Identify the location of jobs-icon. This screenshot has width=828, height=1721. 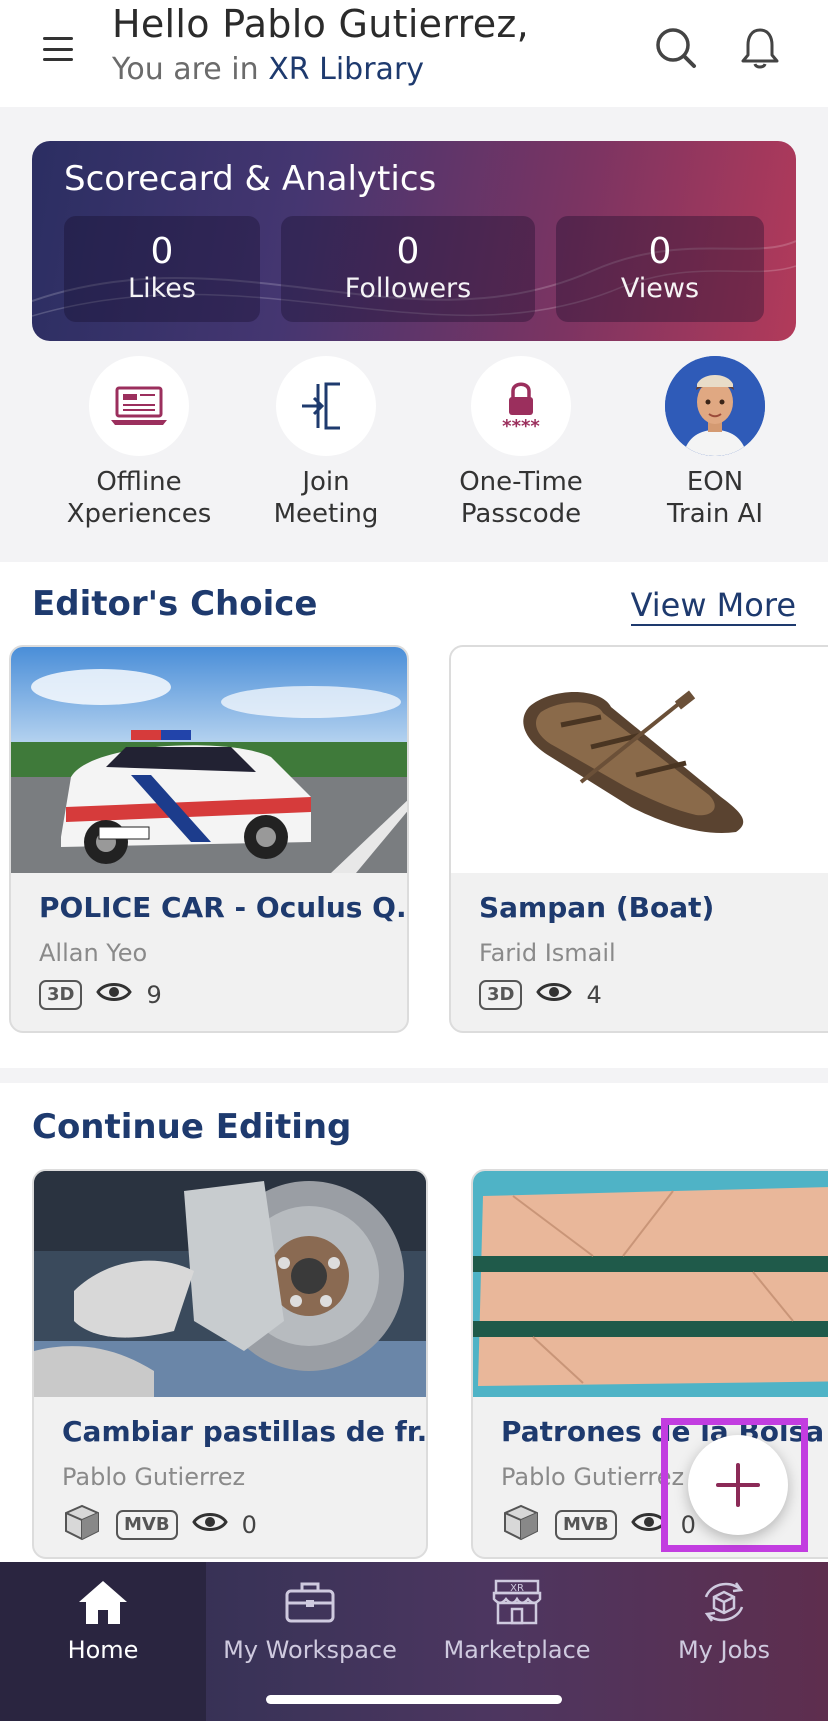
(724, 1602).